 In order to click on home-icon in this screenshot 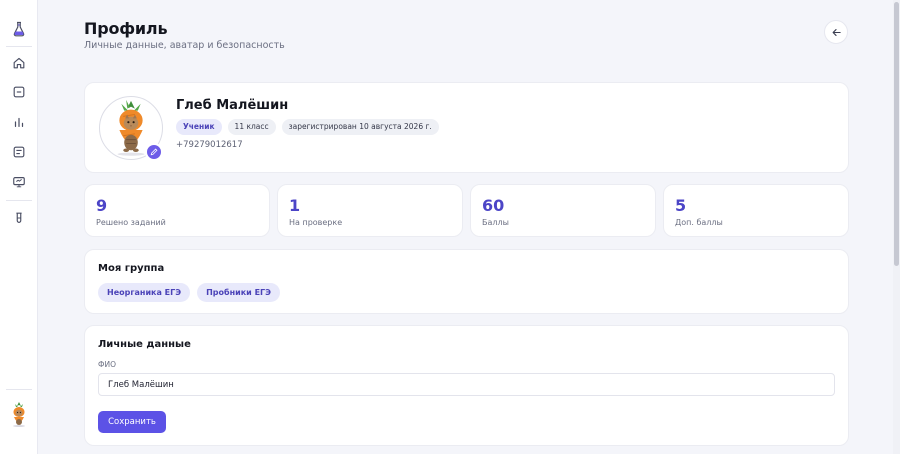, I will do `click(19, 63)`.